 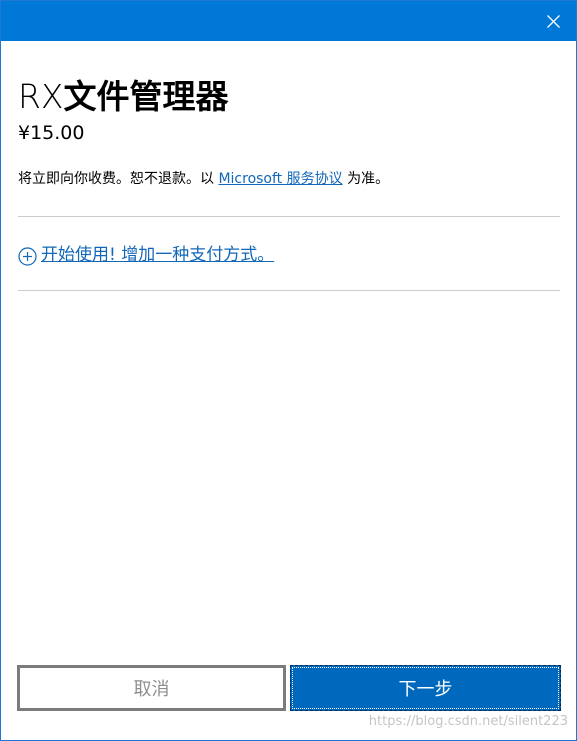 I want to click on notice-text-after: 为准。, so click(x=366, y=179).